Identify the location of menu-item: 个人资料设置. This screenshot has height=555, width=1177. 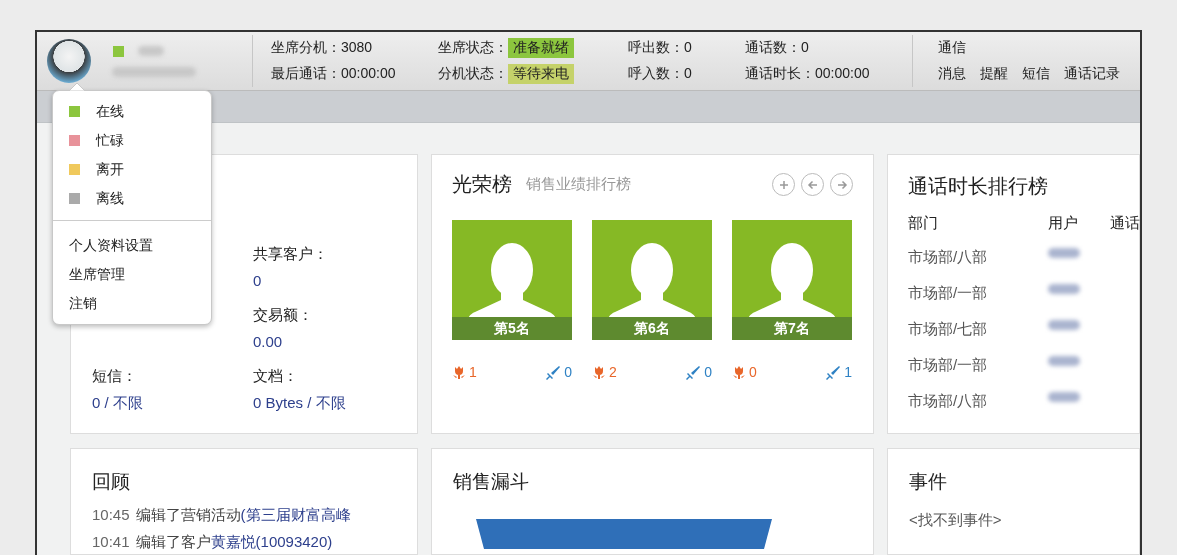
(132, 245).